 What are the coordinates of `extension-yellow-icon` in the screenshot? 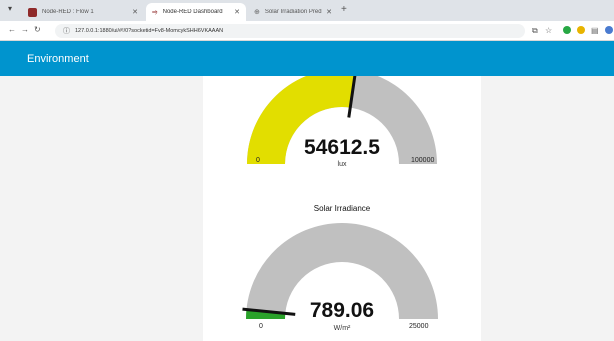 It's located at (581, 31).